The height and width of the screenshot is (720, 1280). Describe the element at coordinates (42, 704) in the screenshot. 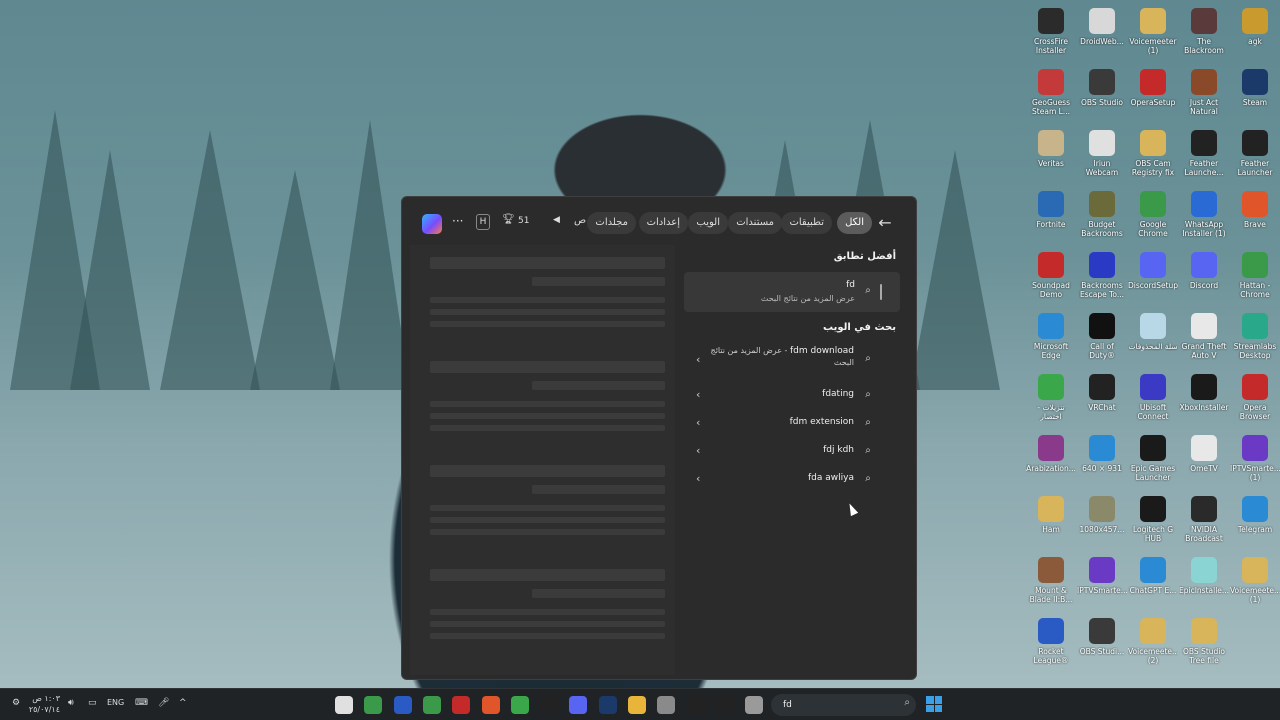

I see `clock: ١:٠٣ ص ٢٥/٠٧/١٤` at that location.